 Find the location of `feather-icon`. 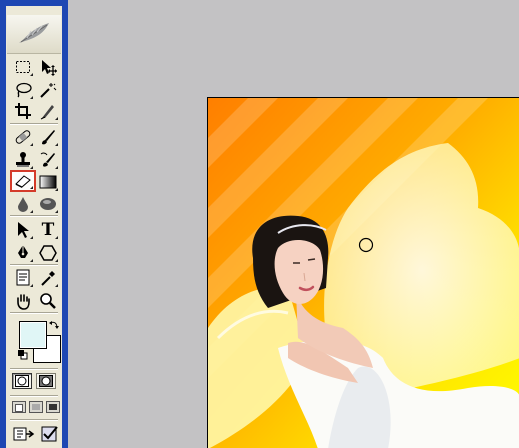

feather-icon is located at coordinates (34, 33).